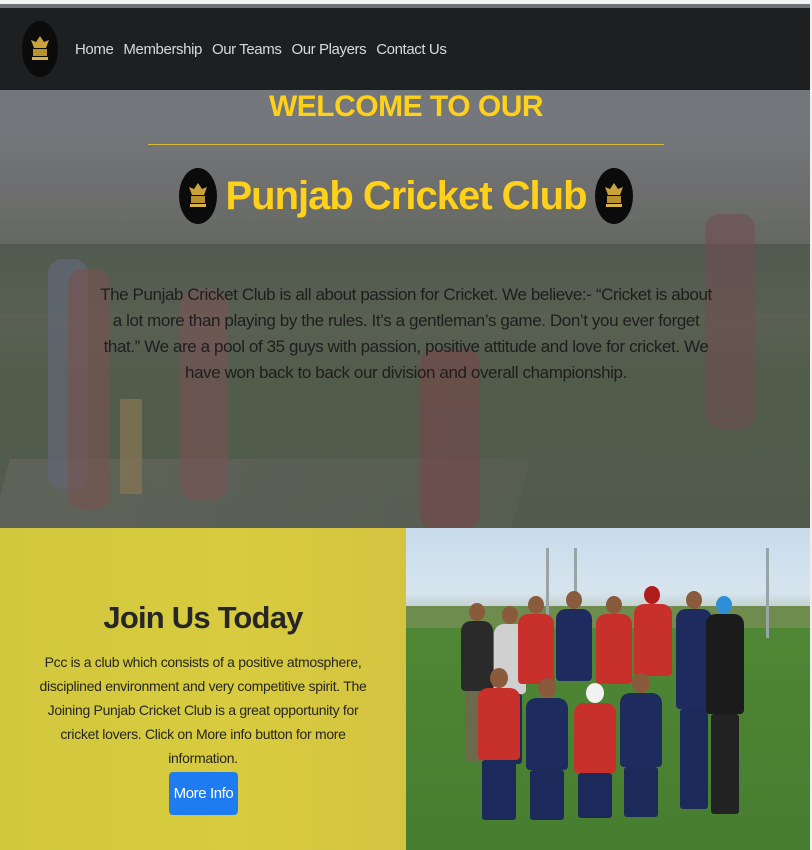 The image size is (812, 850). What do you see at coordinates (613, 196) in the screenshot?
I see `club-crest-right-icon` at bounding box center [613, 196].